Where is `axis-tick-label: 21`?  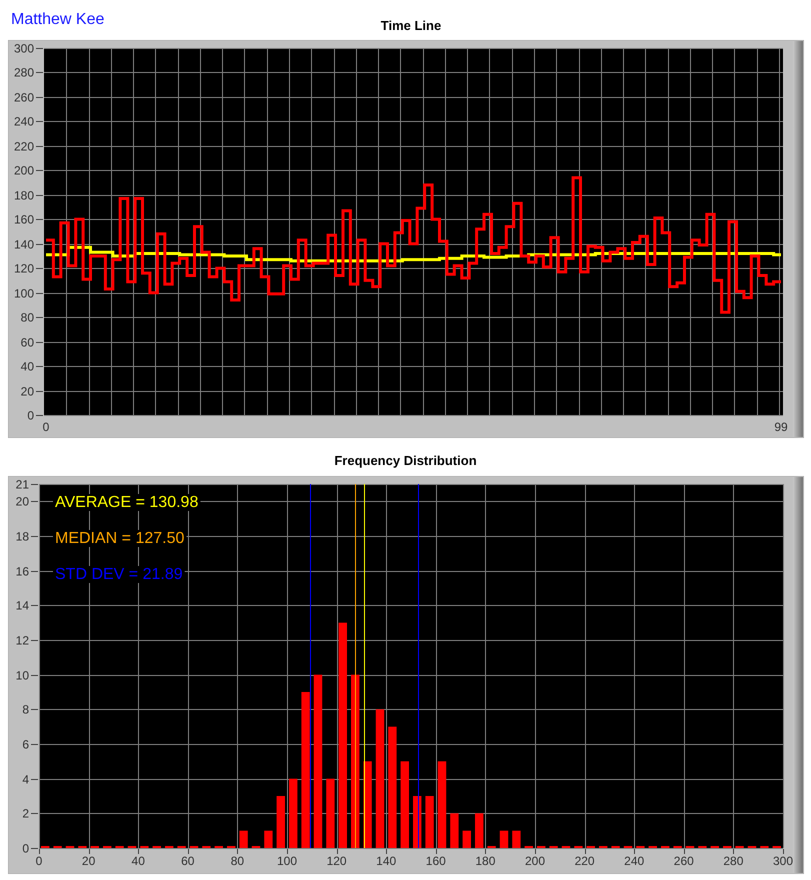
axis-tick-label: 21 is located at coordinates (22, 485).